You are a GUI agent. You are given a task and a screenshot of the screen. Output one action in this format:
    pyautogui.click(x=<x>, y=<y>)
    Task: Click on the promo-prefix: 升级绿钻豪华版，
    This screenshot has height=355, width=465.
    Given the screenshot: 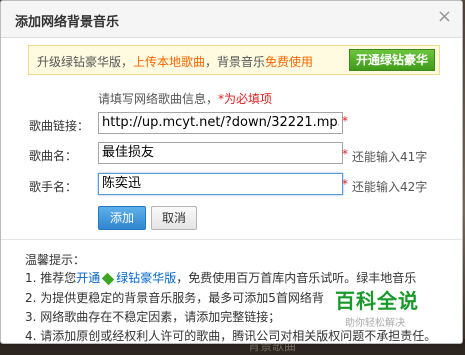 What is the action you would take?
    pyautogui.click(x=85, y=62)
    